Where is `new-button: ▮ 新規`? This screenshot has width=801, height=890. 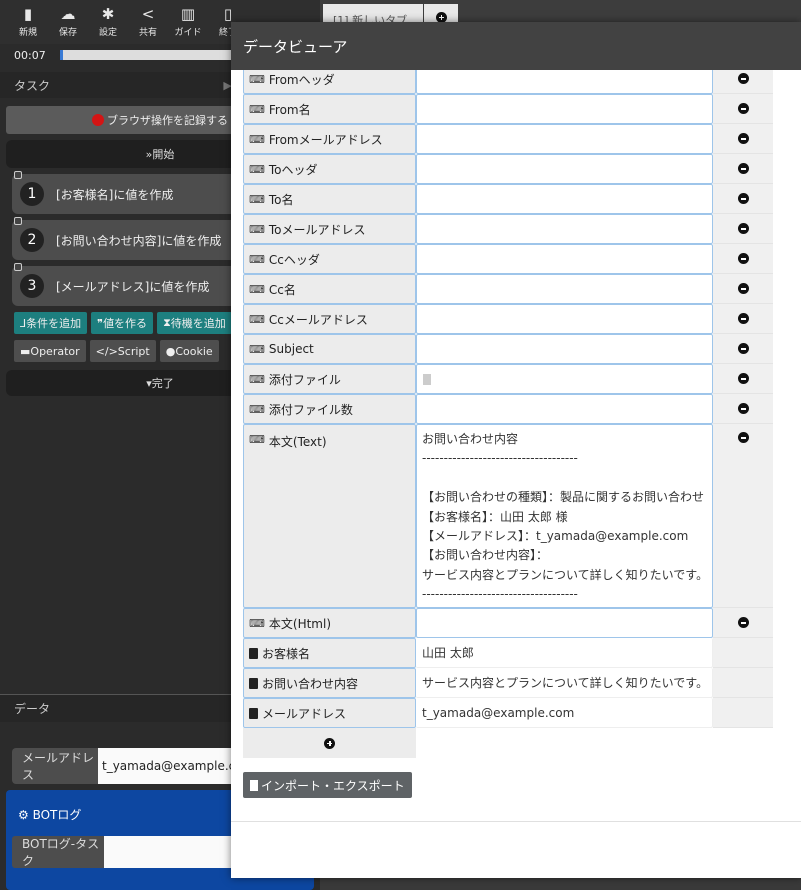 new-button: ▮ 新規 is located at coordinates (28, 22).